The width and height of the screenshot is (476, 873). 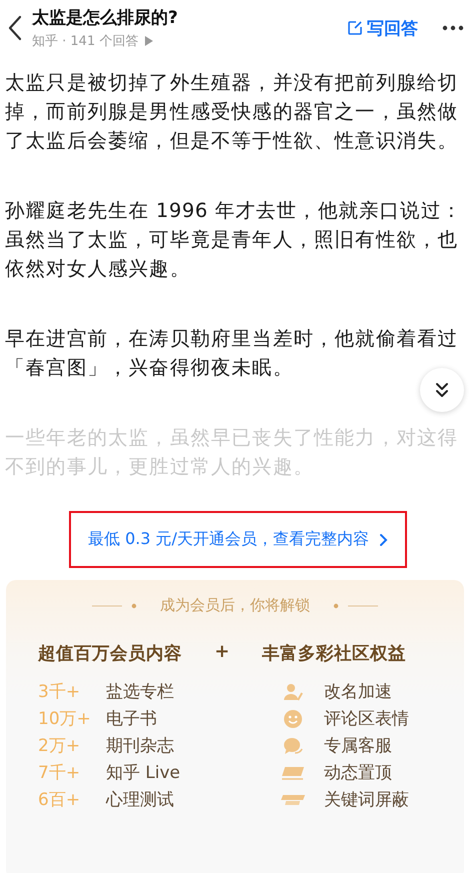 What do you see at coordinates (105, 18) in the screenshot?
I see `question-title: 太监是怎么排尿的?` at bounding box center [105, 18].